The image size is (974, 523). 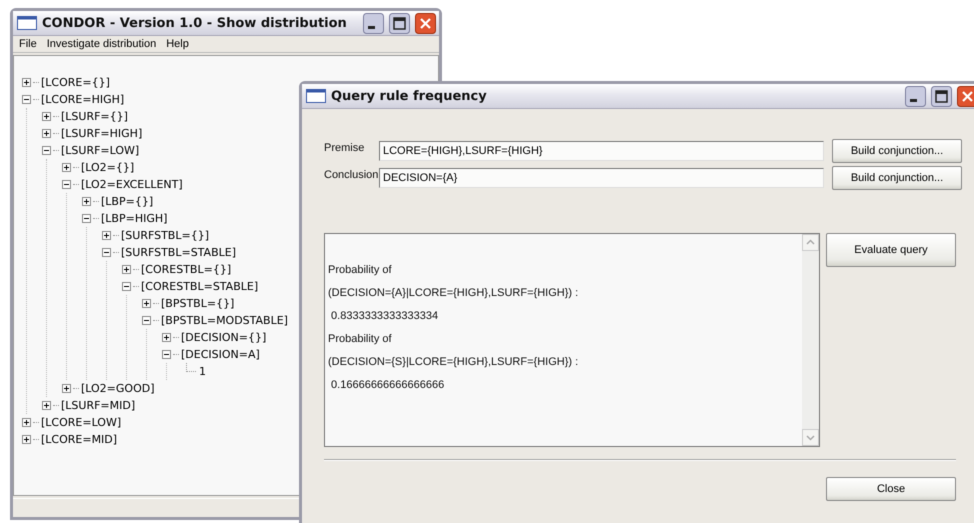 What do you see at coordinates (165, 235) in the screenshot?
I see `tree-node: [SURFSTBL={}]` at bounding box center [165, 235].